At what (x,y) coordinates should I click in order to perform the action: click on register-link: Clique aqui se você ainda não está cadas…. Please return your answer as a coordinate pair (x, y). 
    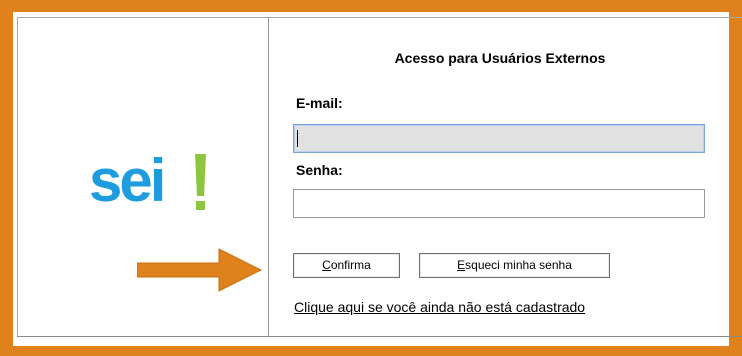
    Looking at the image, I should click on (439, 307).